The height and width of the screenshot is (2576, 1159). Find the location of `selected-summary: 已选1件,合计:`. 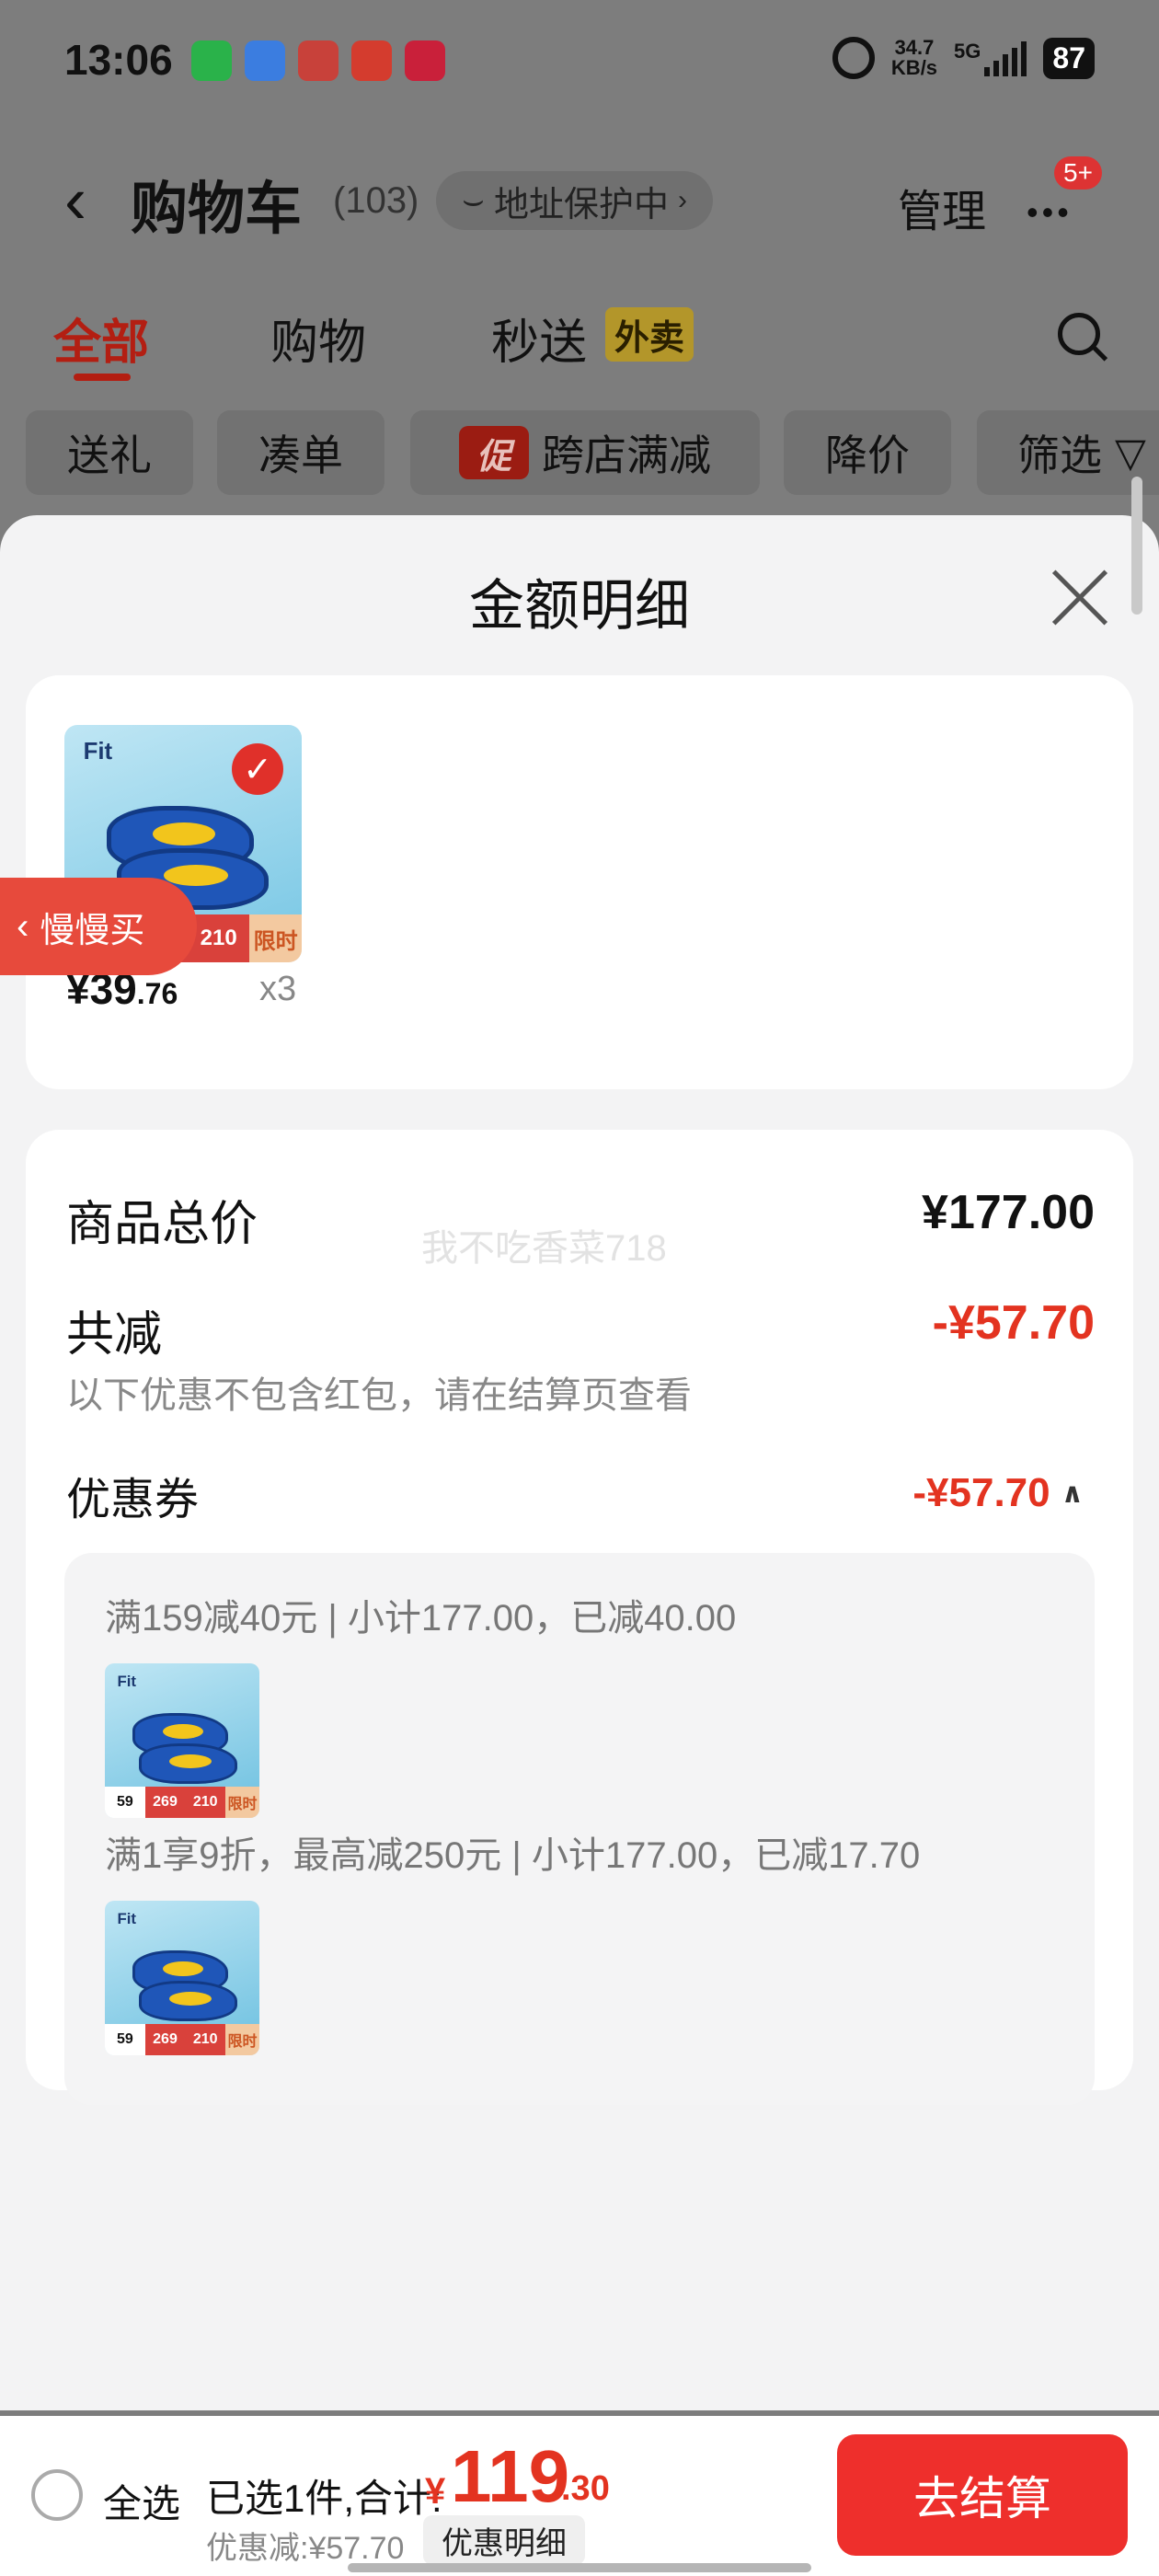

selected-summary: 已选1件,合计: is located at coordinates (324, 2498).